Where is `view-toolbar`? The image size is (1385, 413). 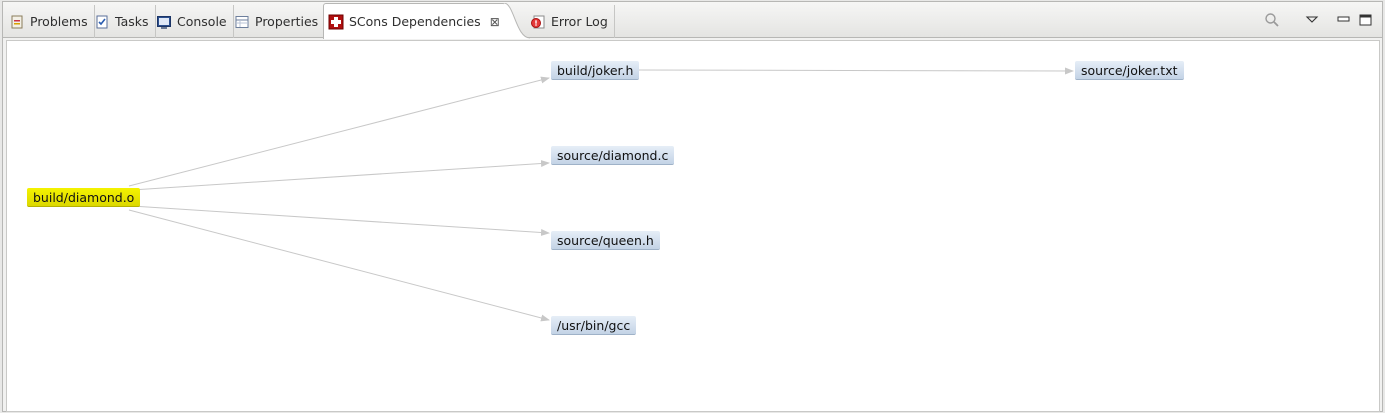
view-toolbar is located at coordinates (1319, 20).